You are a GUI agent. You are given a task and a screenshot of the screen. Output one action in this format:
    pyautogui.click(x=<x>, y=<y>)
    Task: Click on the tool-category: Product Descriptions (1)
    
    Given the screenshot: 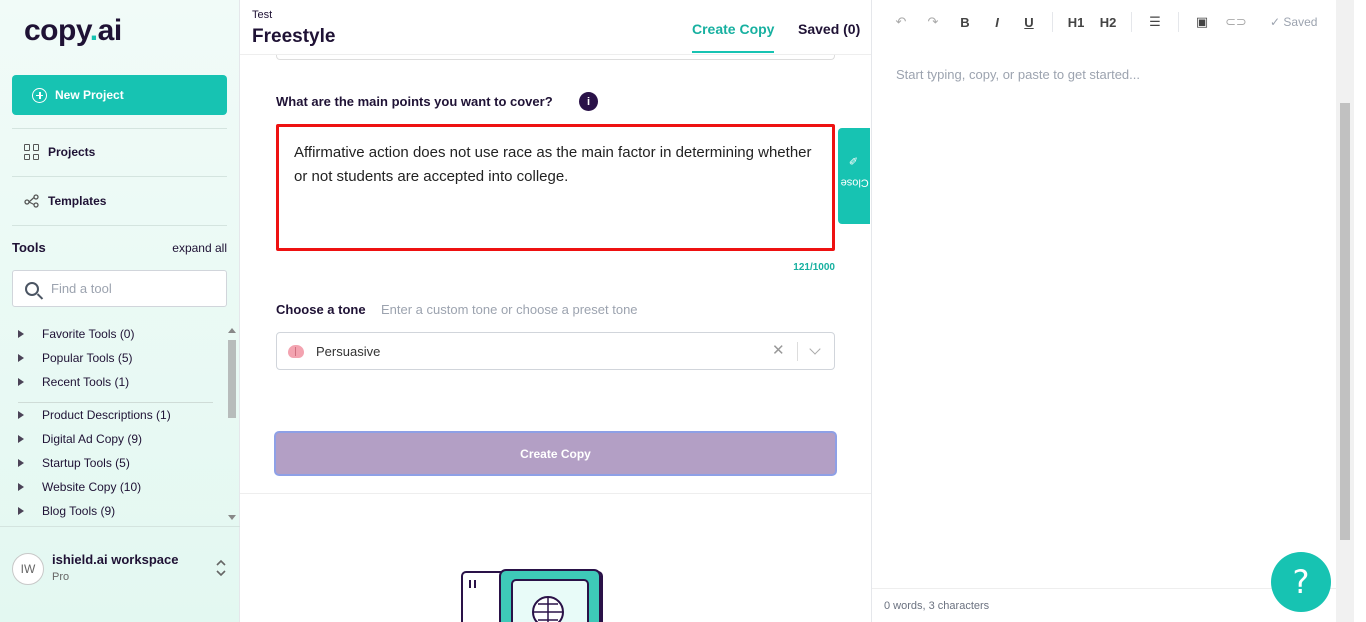 What is the action you would take?
    pyautogui.click(x=119, y=415)
    